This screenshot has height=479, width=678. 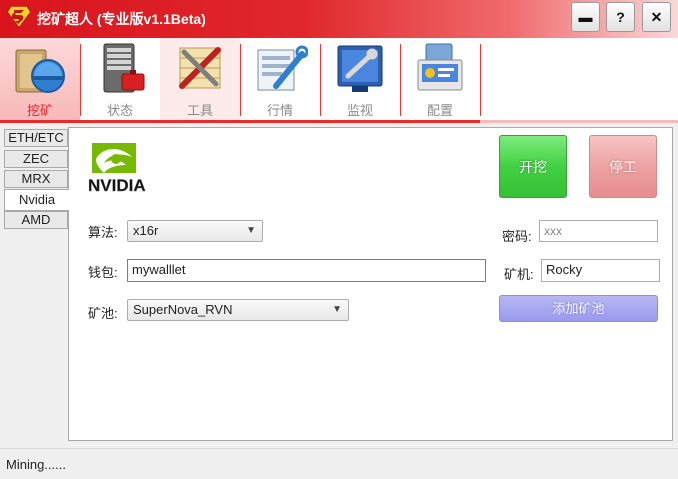 What do you see at coordinates (360, 68) in the screenshot?
I see `monitor-wrench-icon` at bounding box center [360, 68].